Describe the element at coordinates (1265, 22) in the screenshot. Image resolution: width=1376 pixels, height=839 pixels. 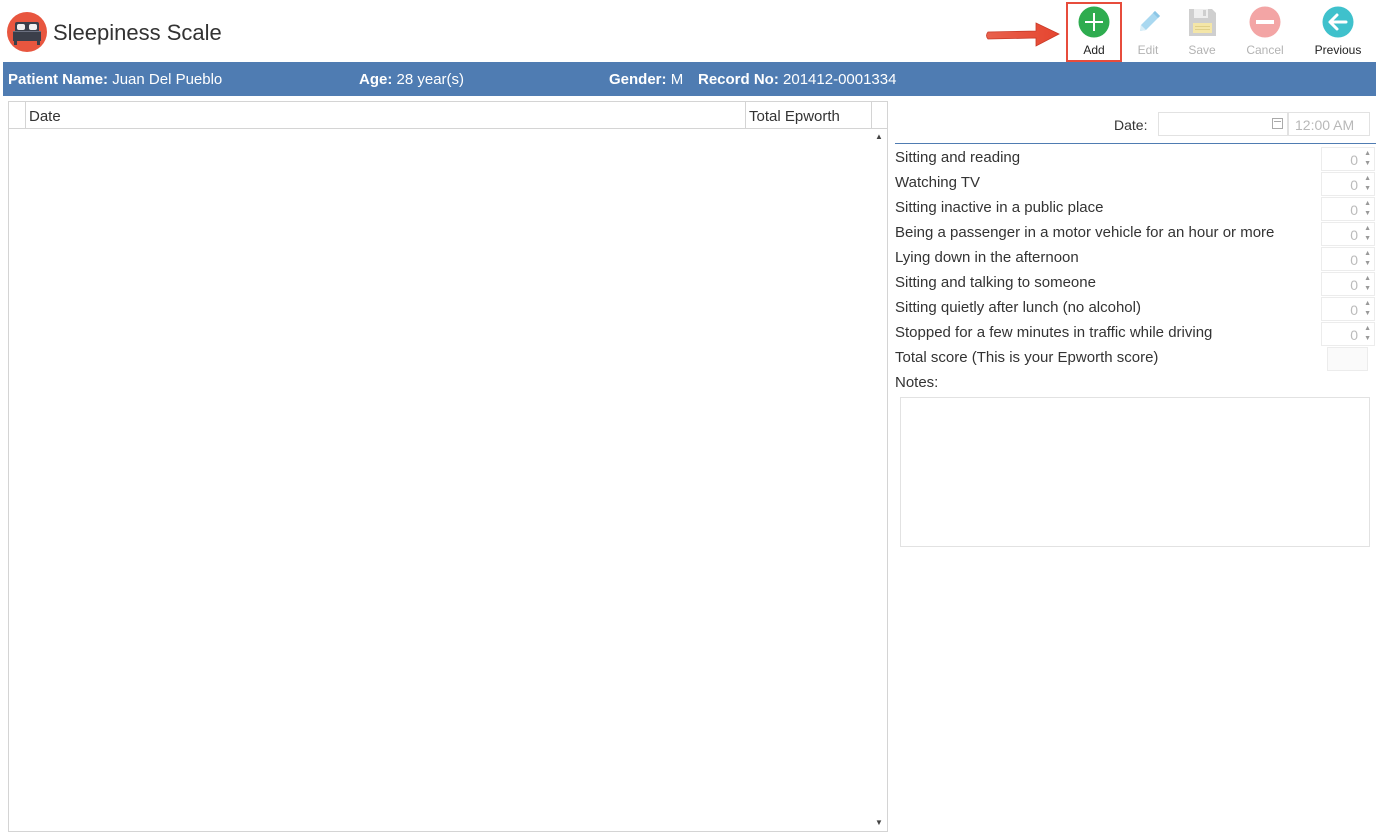
I see `minus-circle-icon` at that location.